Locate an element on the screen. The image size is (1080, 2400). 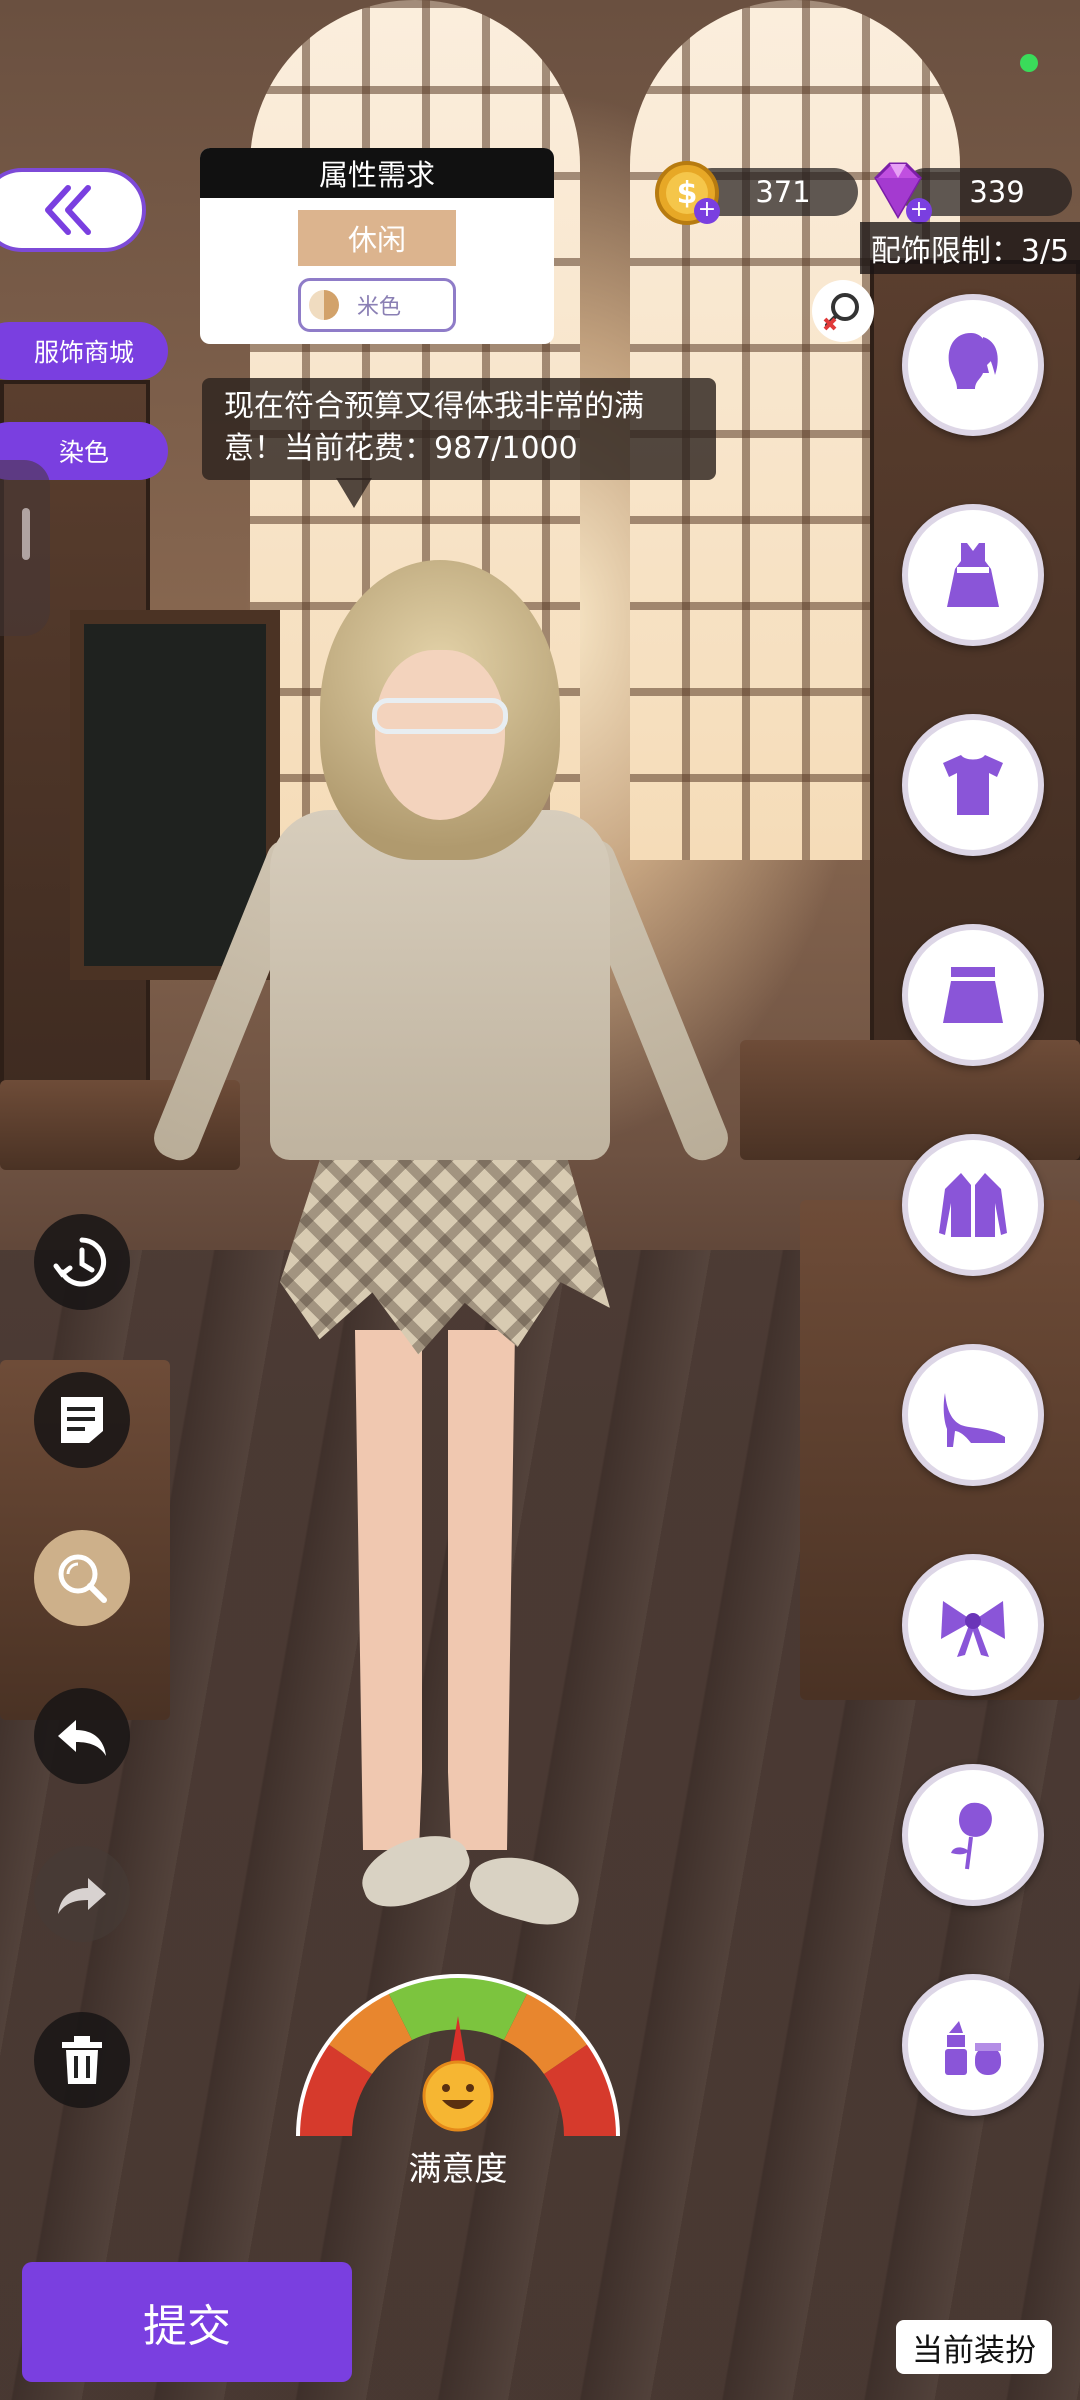
category-skirt-button is located at coordinates (973, 995).